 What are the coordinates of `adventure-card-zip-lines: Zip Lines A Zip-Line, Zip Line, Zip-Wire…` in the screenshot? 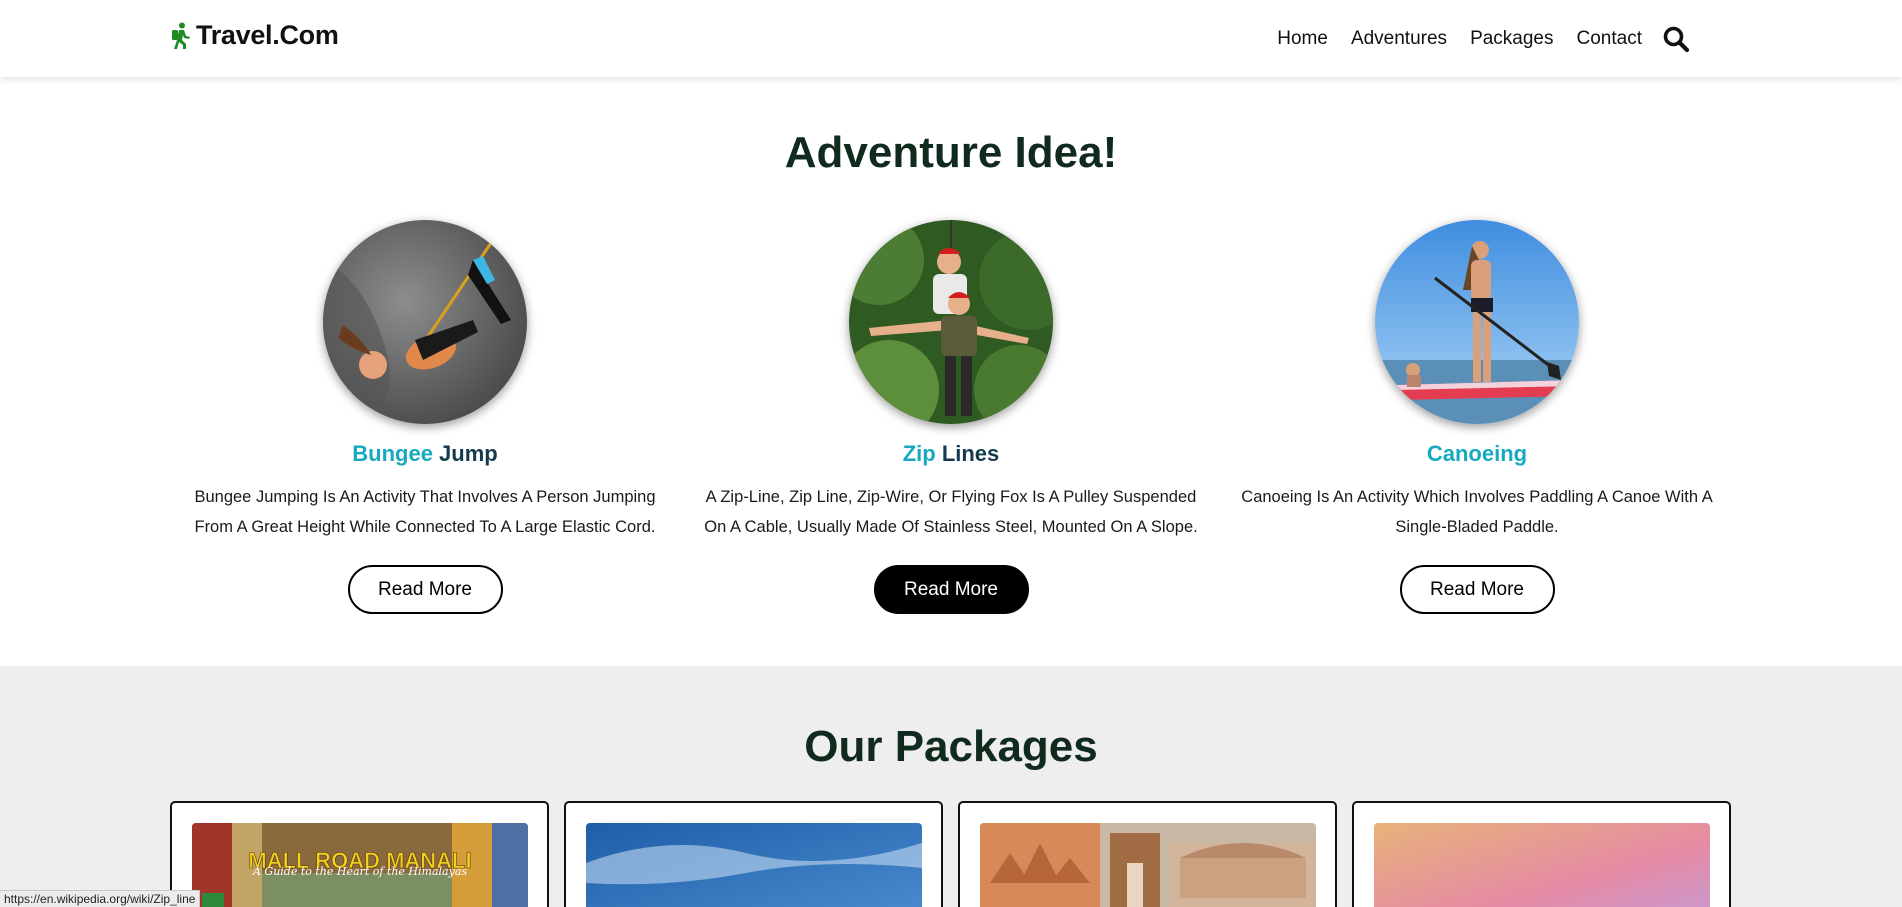 It's located at (951, 417).